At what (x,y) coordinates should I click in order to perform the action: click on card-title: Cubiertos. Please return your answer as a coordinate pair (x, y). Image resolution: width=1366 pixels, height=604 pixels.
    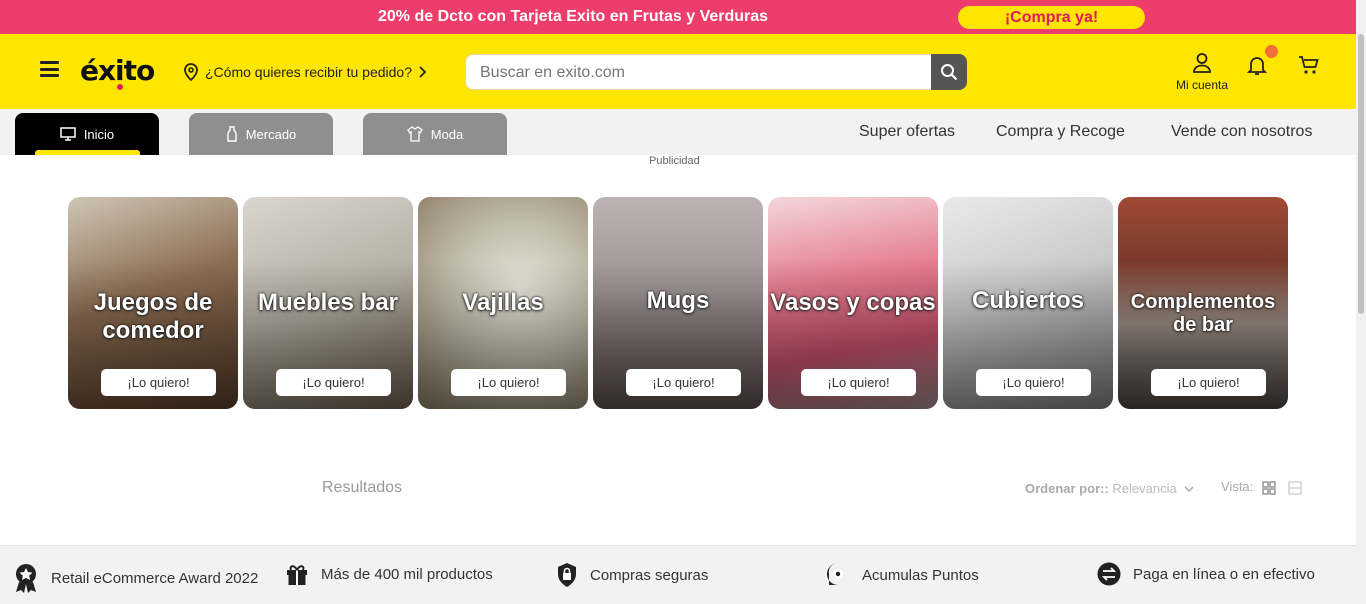
    Looking at the image, I should click on (1027, 300).